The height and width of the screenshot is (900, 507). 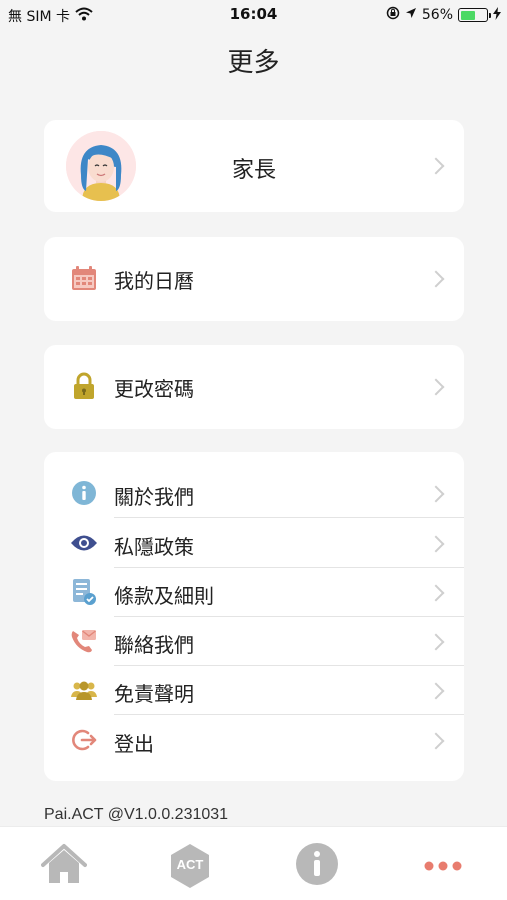 I want to click on list-item-label: 免責聲明, so click(x=154, y=694).